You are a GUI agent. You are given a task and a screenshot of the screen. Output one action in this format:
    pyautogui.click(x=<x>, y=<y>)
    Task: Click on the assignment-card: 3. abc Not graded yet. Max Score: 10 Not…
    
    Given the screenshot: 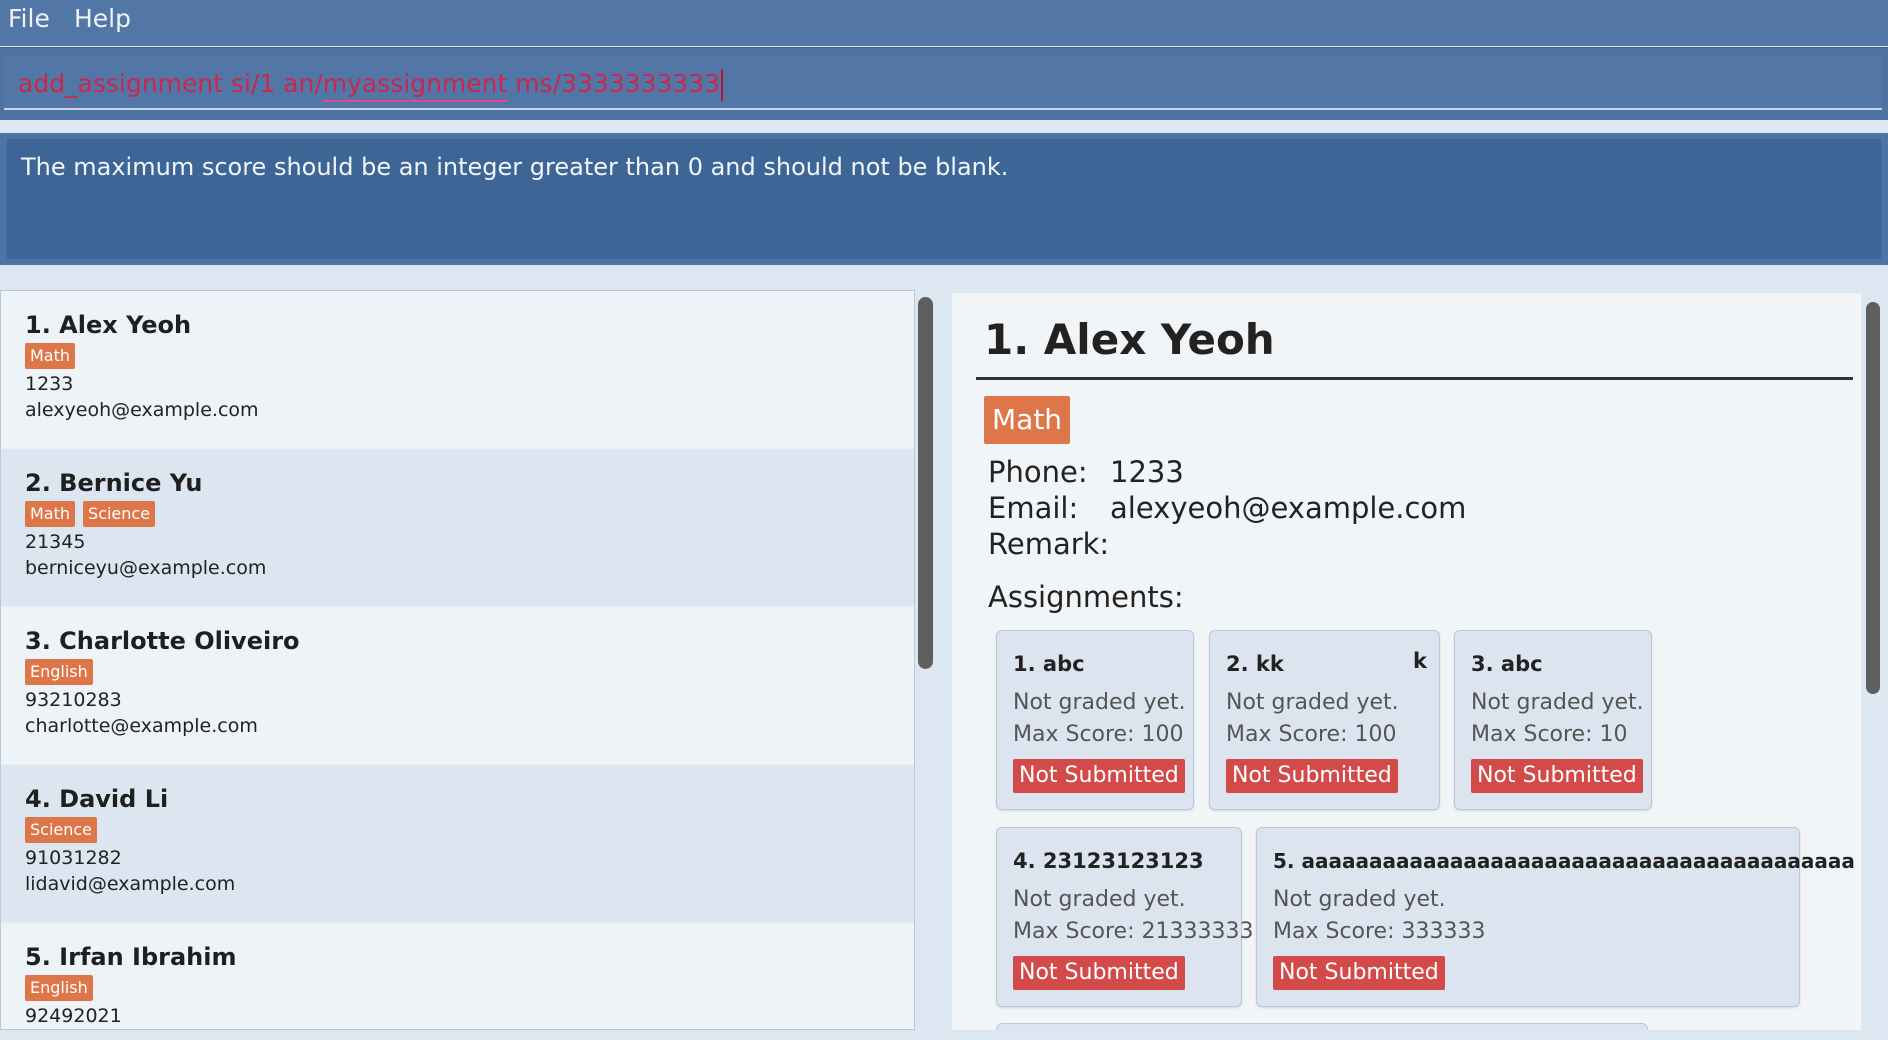 What is the action you would take?
    pyautogui.click(x=1553, y=720)
    